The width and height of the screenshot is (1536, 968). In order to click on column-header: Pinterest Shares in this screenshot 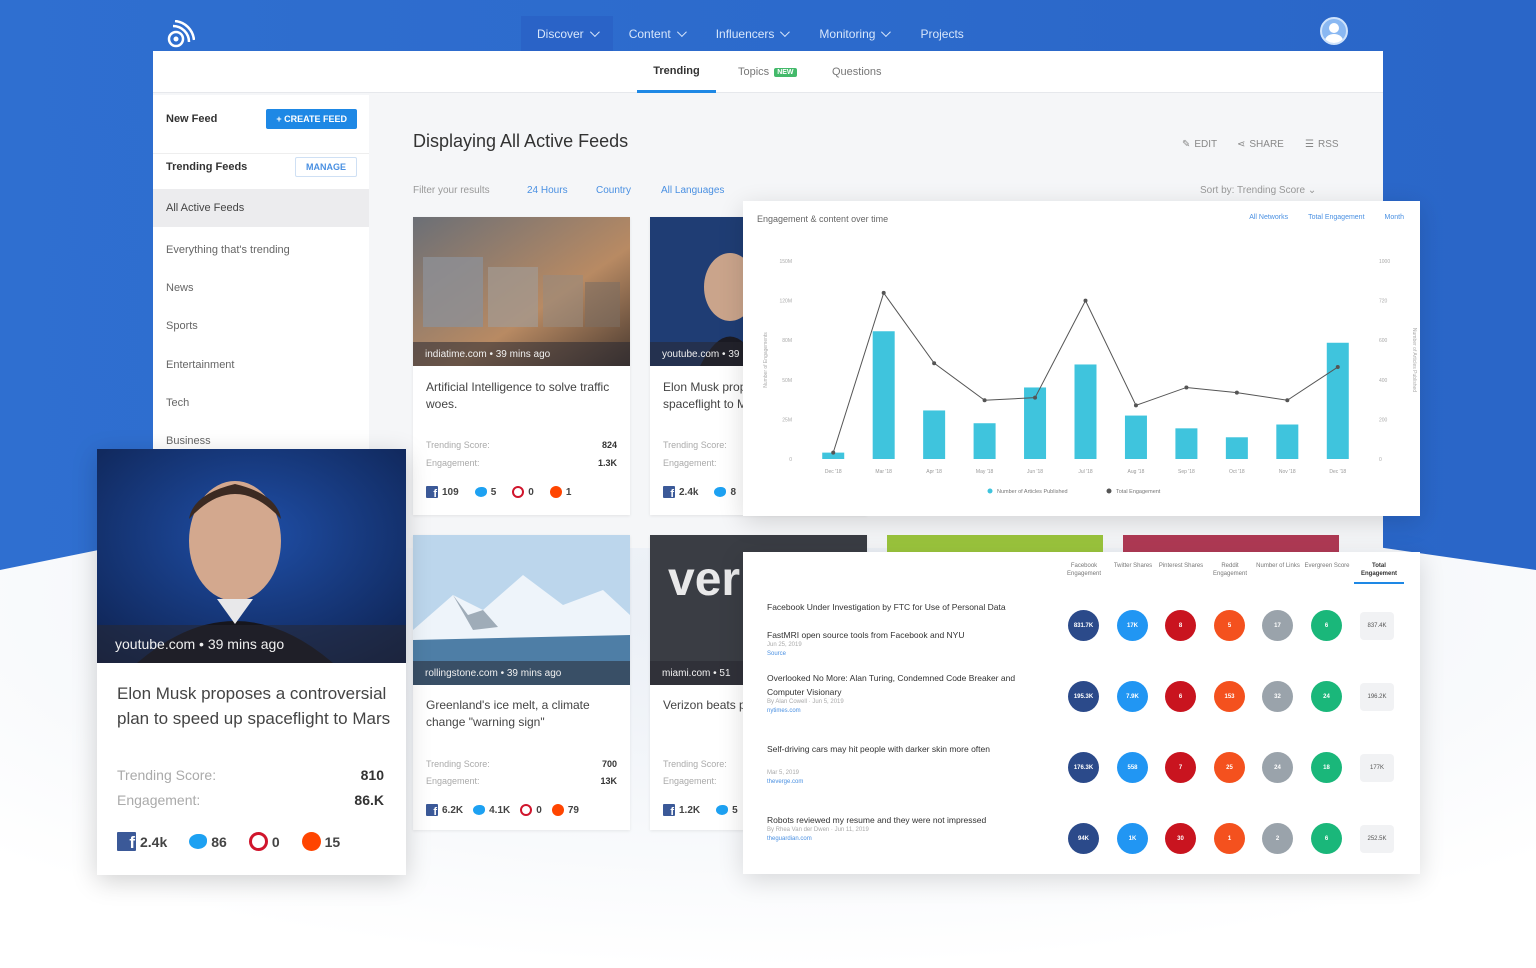, I will do `click(1181, 566)`.